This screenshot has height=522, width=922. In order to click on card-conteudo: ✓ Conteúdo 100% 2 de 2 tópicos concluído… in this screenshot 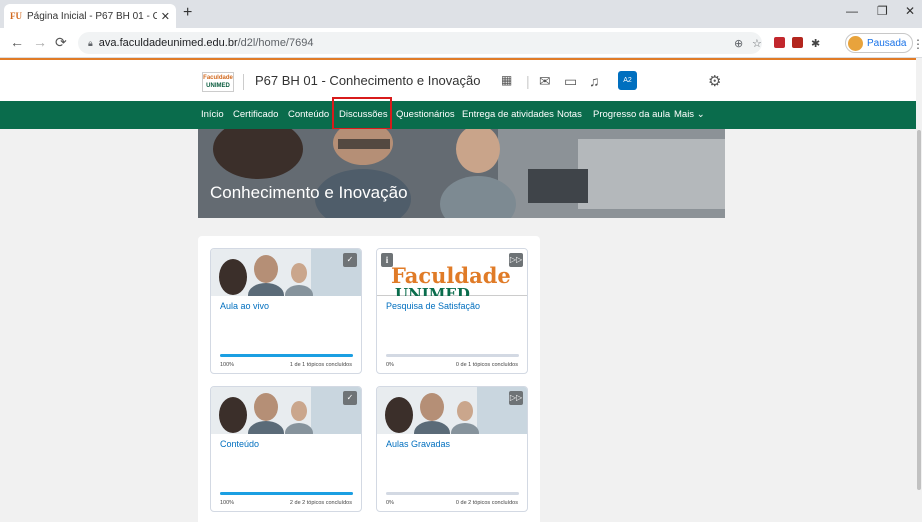, I will do `click(286, 449)`.